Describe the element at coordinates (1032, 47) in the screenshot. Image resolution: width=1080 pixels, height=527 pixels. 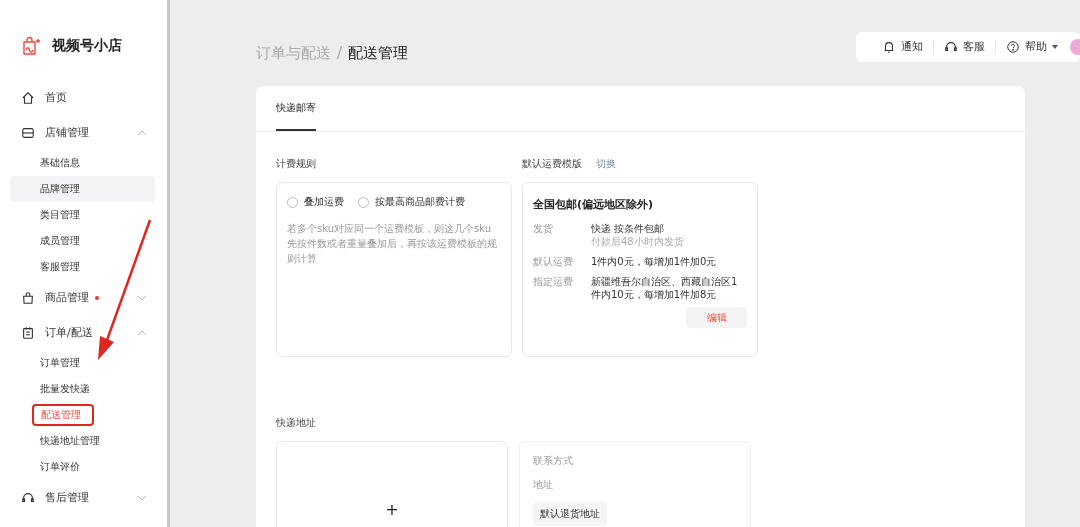
I see `toolbar-button: 帮助` at that location.